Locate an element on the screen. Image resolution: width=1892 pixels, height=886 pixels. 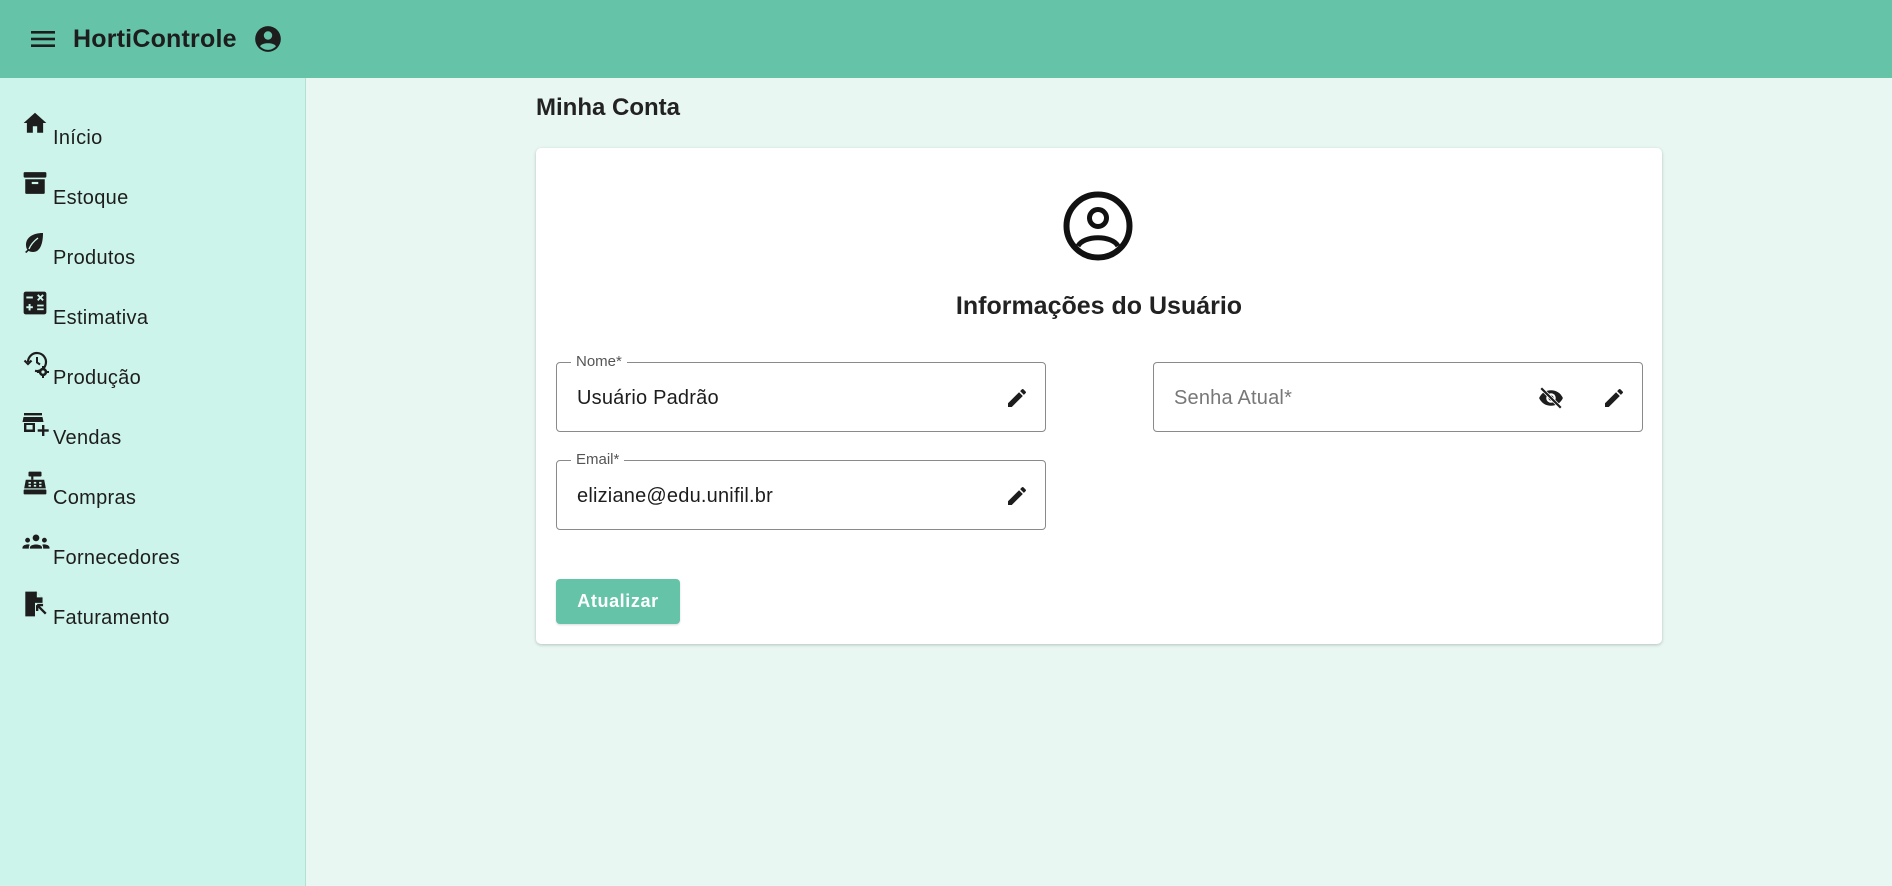
history-gear-icon is located at coordinates (36, 364).